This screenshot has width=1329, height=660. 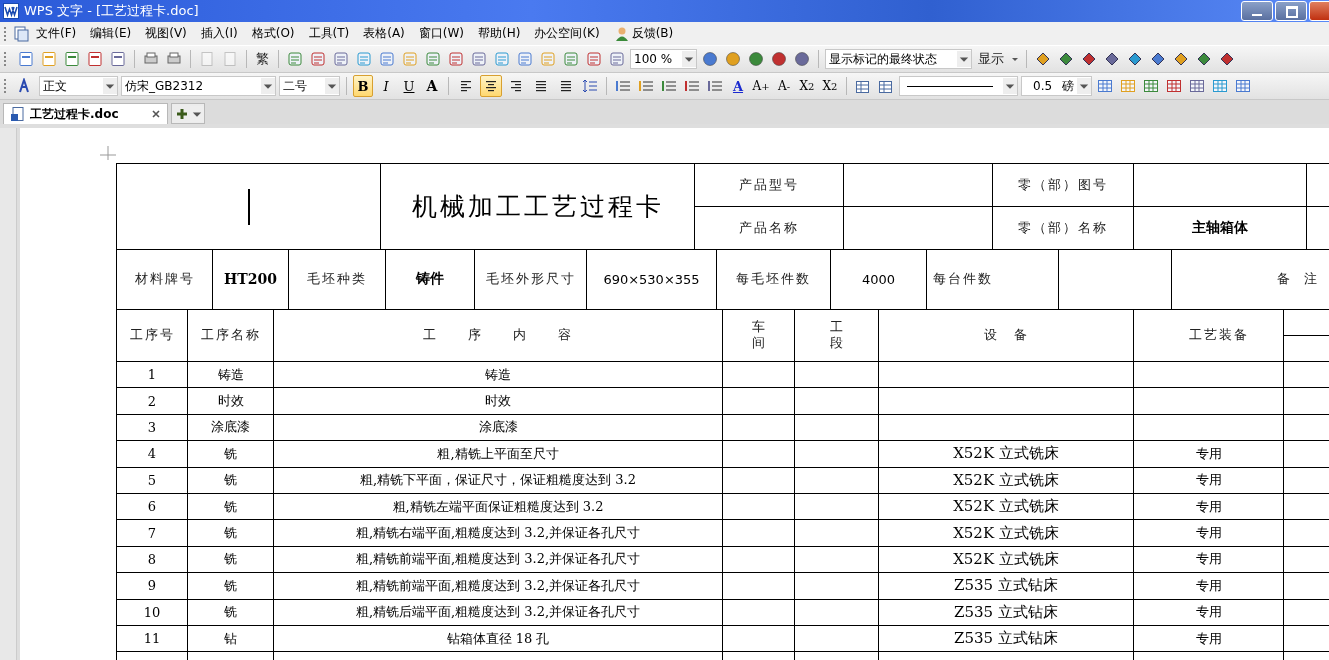 I want to click on format-button: B, so click(x=363, y=86).